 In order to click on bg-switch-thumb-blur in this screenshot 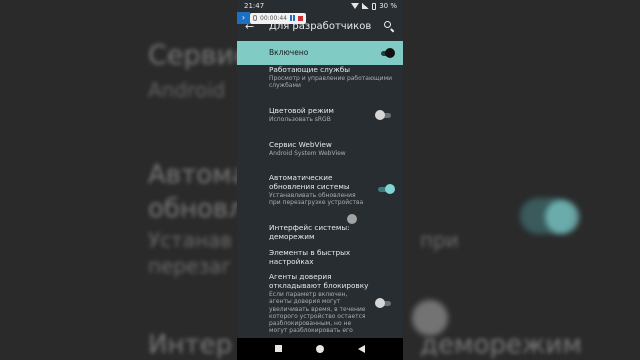, I will do `click(562, 217)`.